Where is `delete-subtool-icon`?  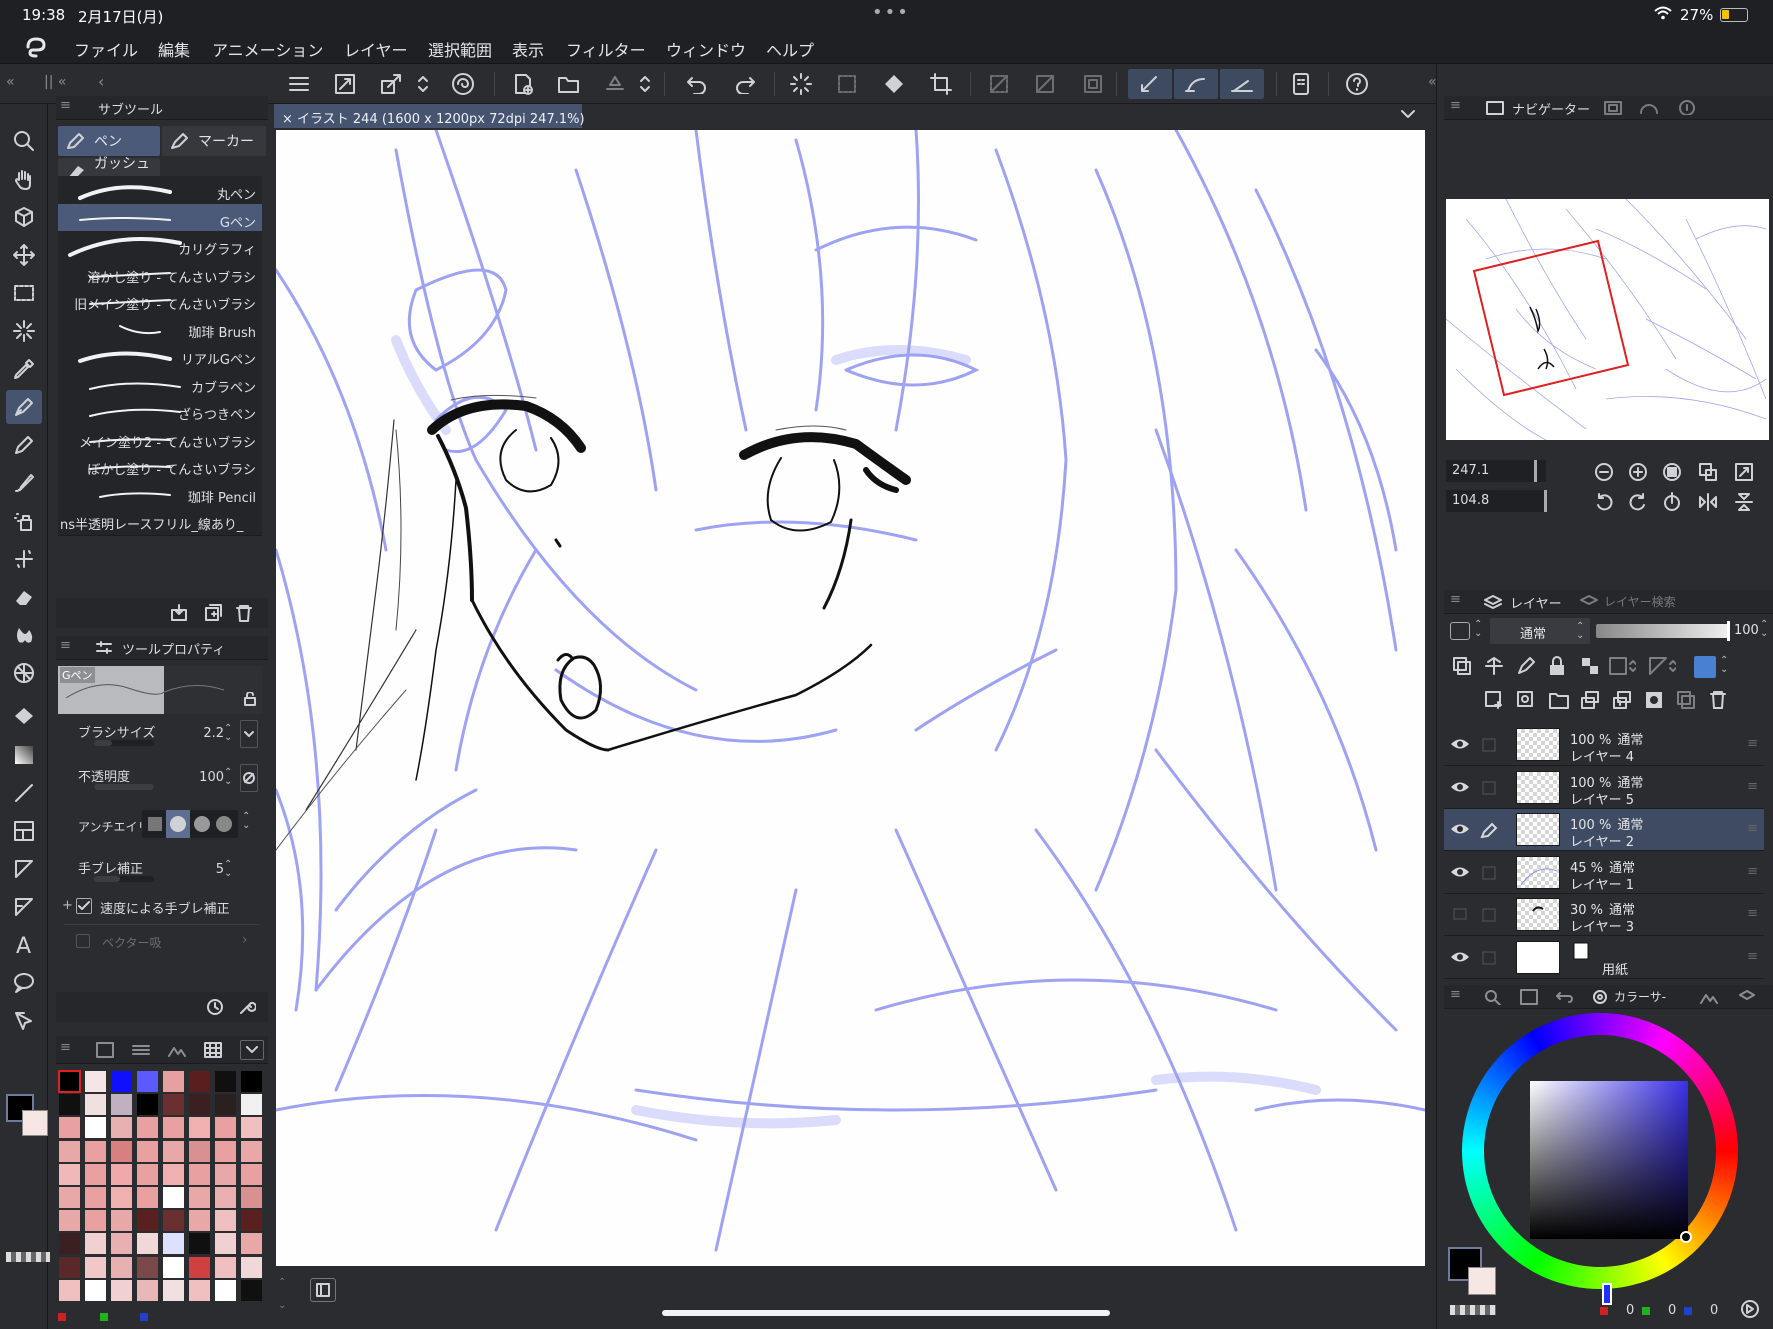
delete-subtool-icon is located at coordinates (244, 613).